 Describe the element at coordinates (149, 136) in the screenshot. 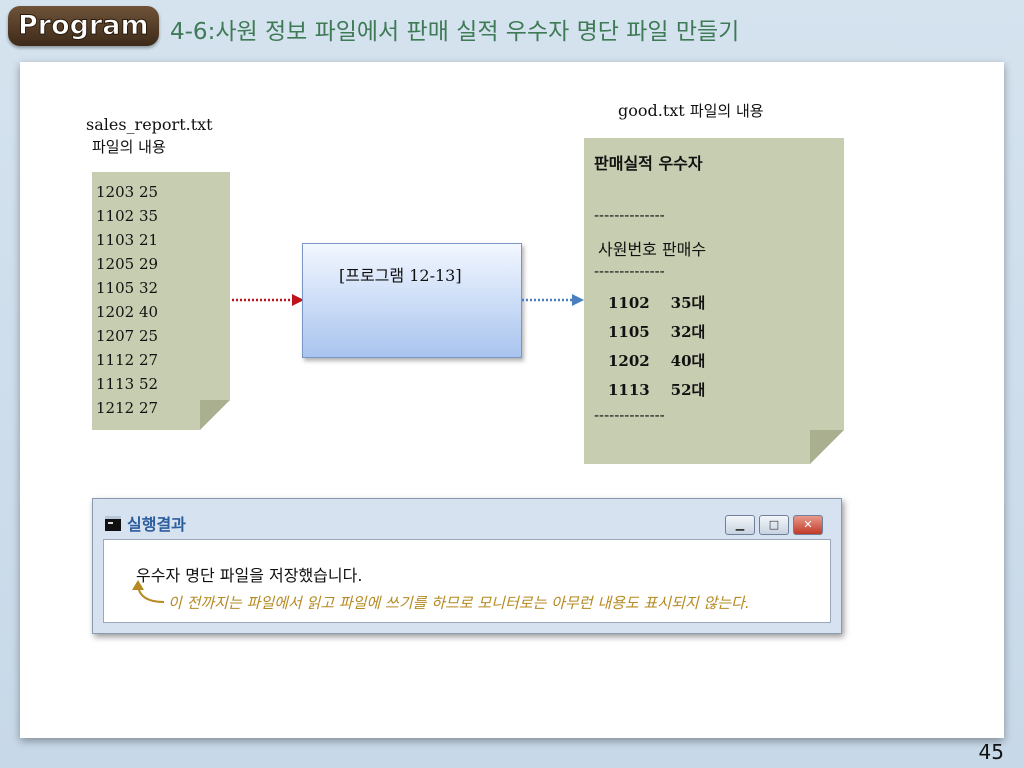

I see `left-file-label: sales_report.txt 파일의 내용` at that location.